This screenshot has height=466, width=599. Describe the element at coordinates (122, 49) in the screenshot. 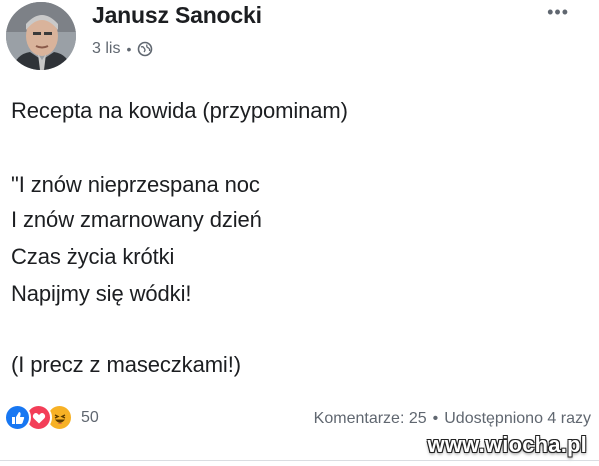

I see `post-meta: 3 lis •` at that location.